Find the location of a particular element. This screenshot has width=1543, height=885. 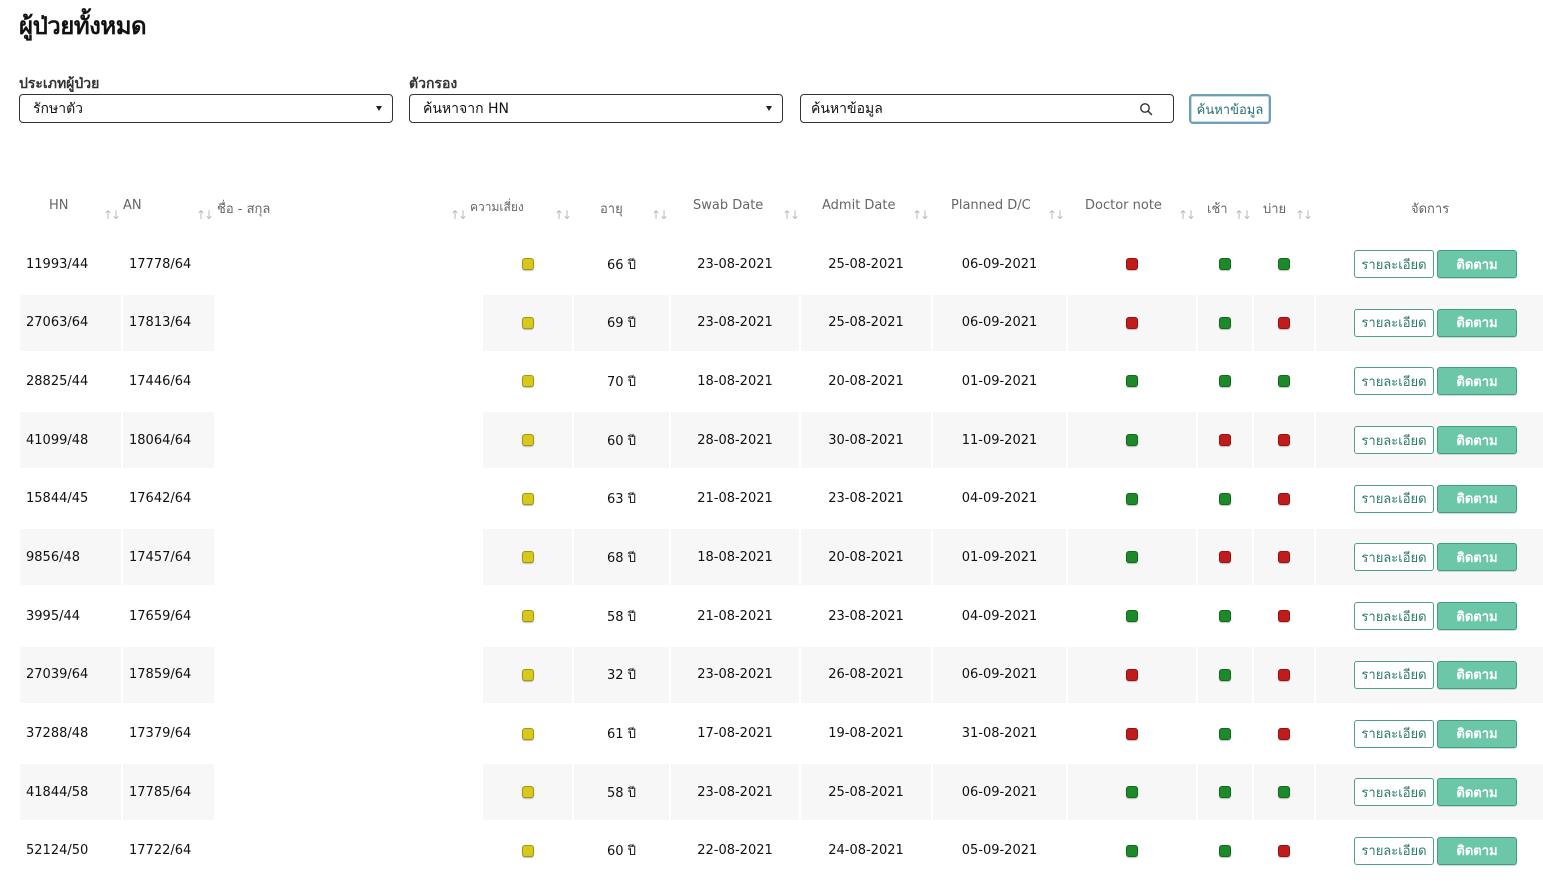

search-icon is located at coordinates (1146, 109).